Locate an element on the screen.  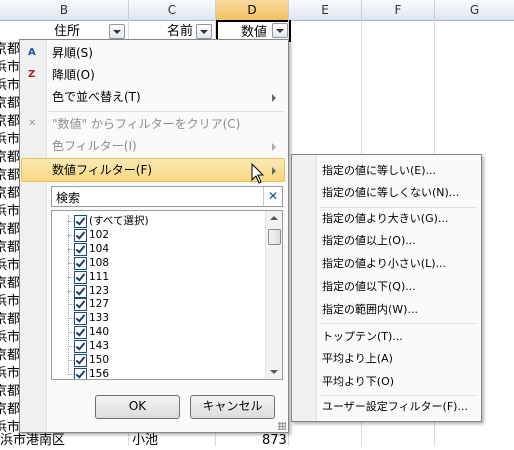
menu-item-sort-descending: Z 降順(O) is located at coordinates (153, 75).